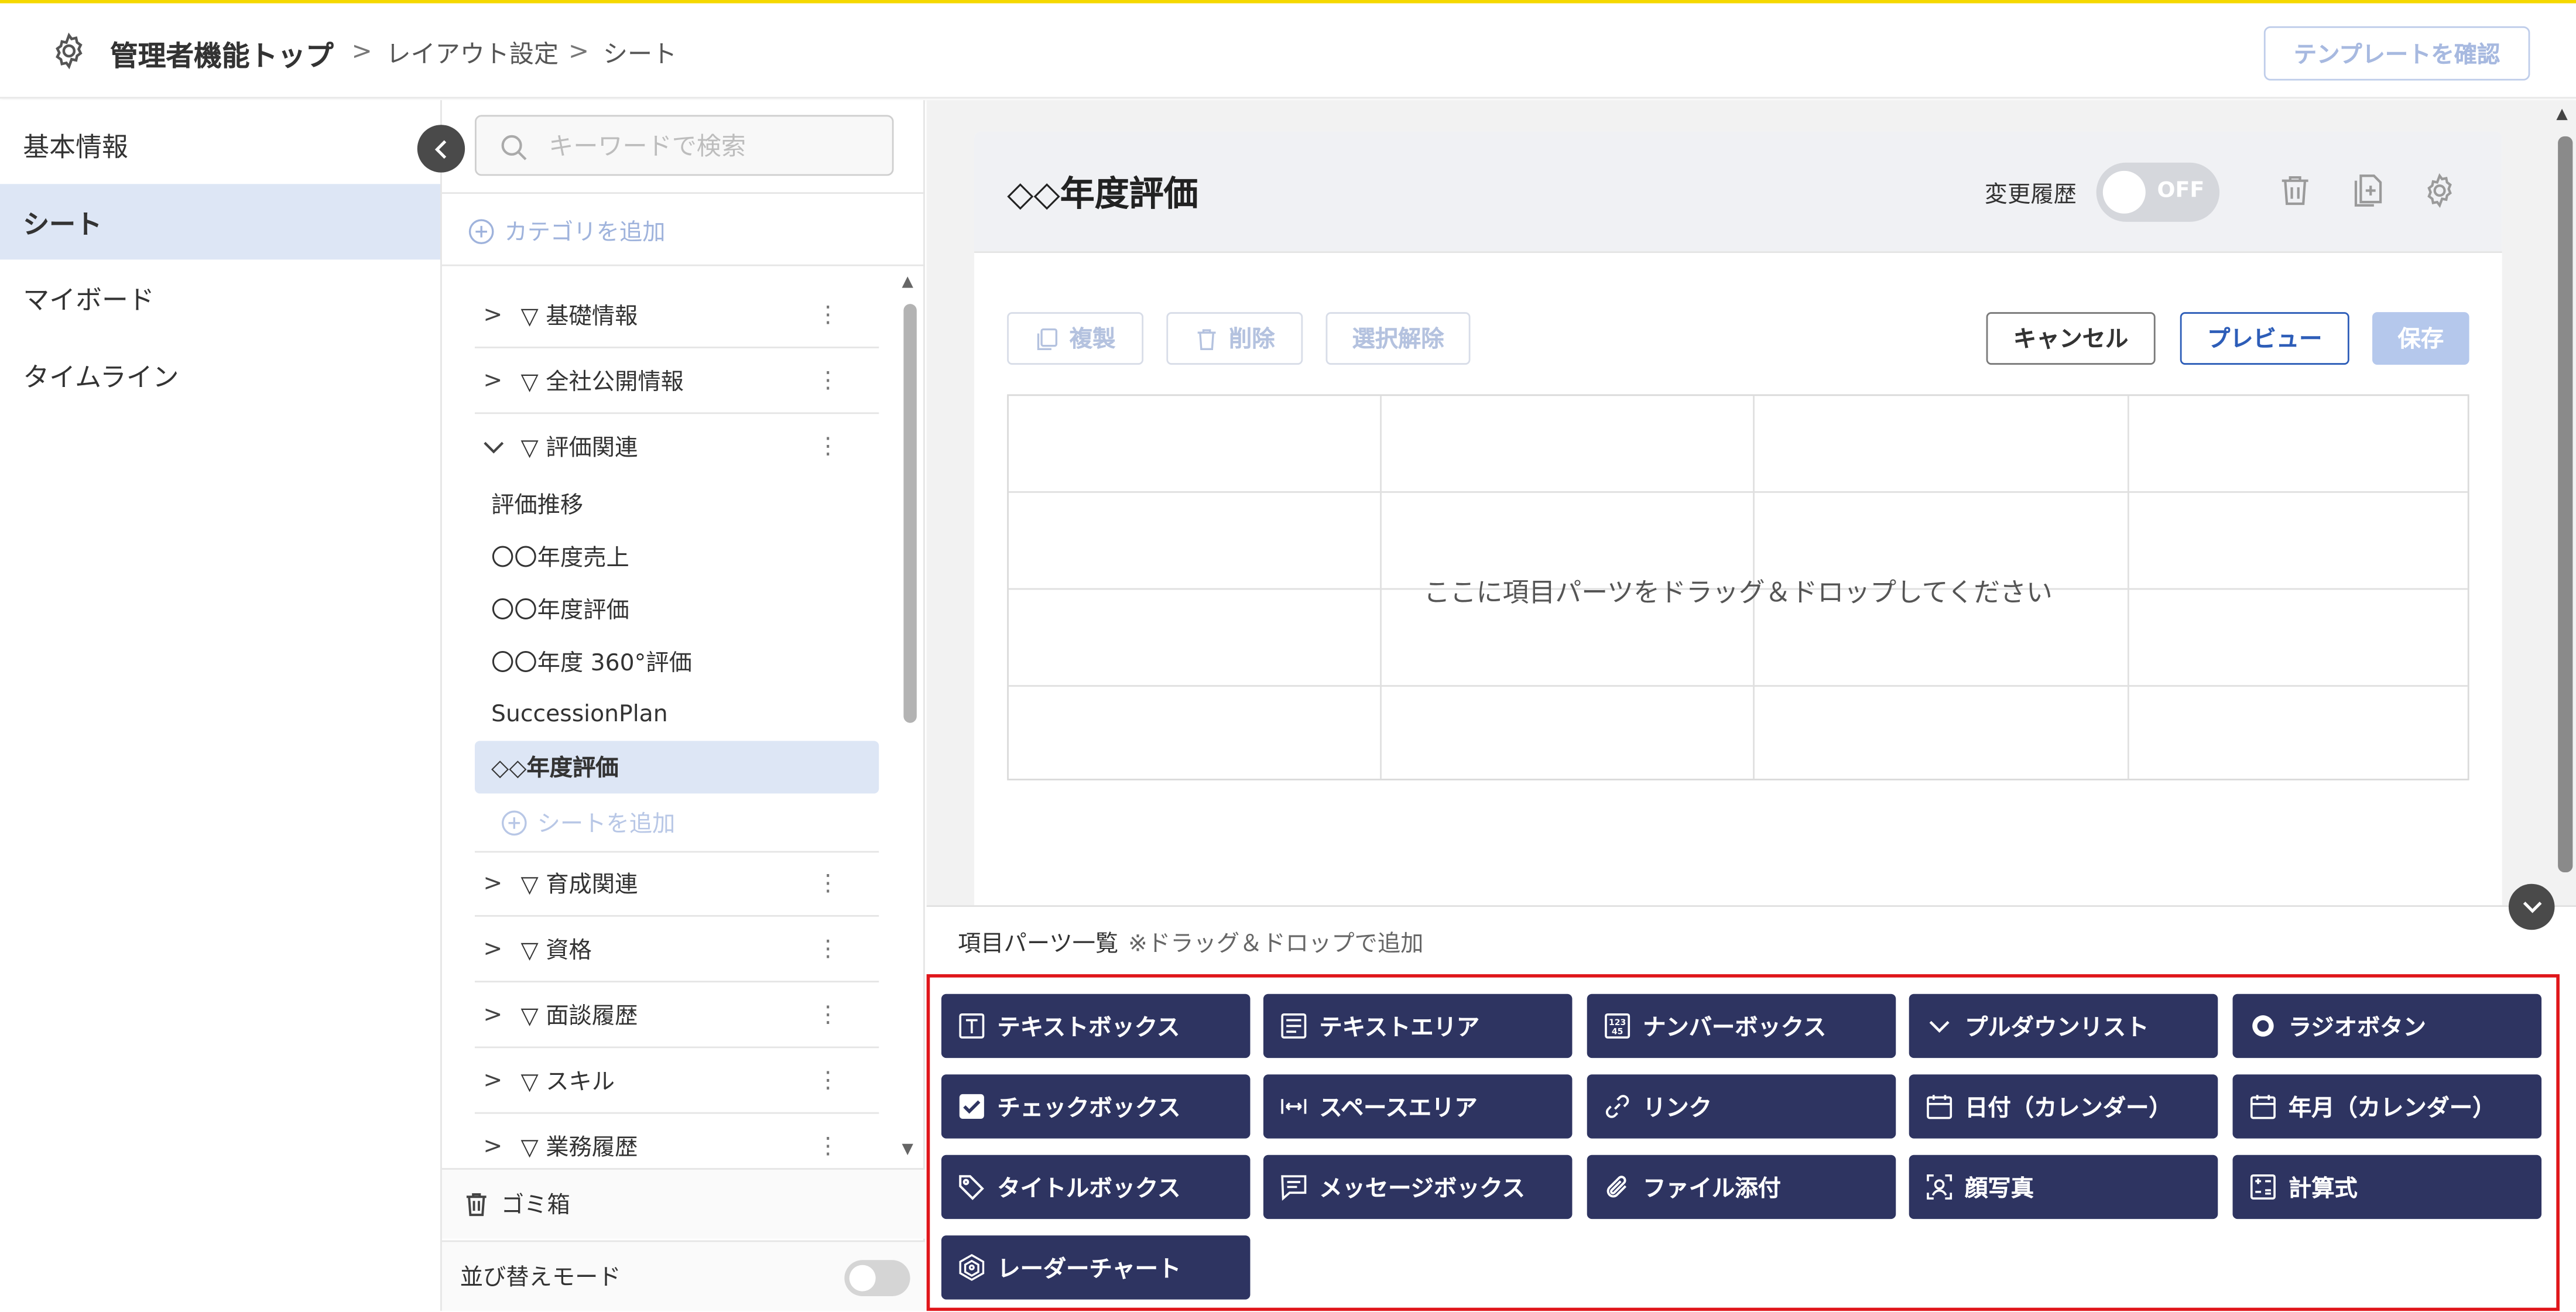  I want to click on part-checkbox: チェックボックス, so click(1096, 1106).